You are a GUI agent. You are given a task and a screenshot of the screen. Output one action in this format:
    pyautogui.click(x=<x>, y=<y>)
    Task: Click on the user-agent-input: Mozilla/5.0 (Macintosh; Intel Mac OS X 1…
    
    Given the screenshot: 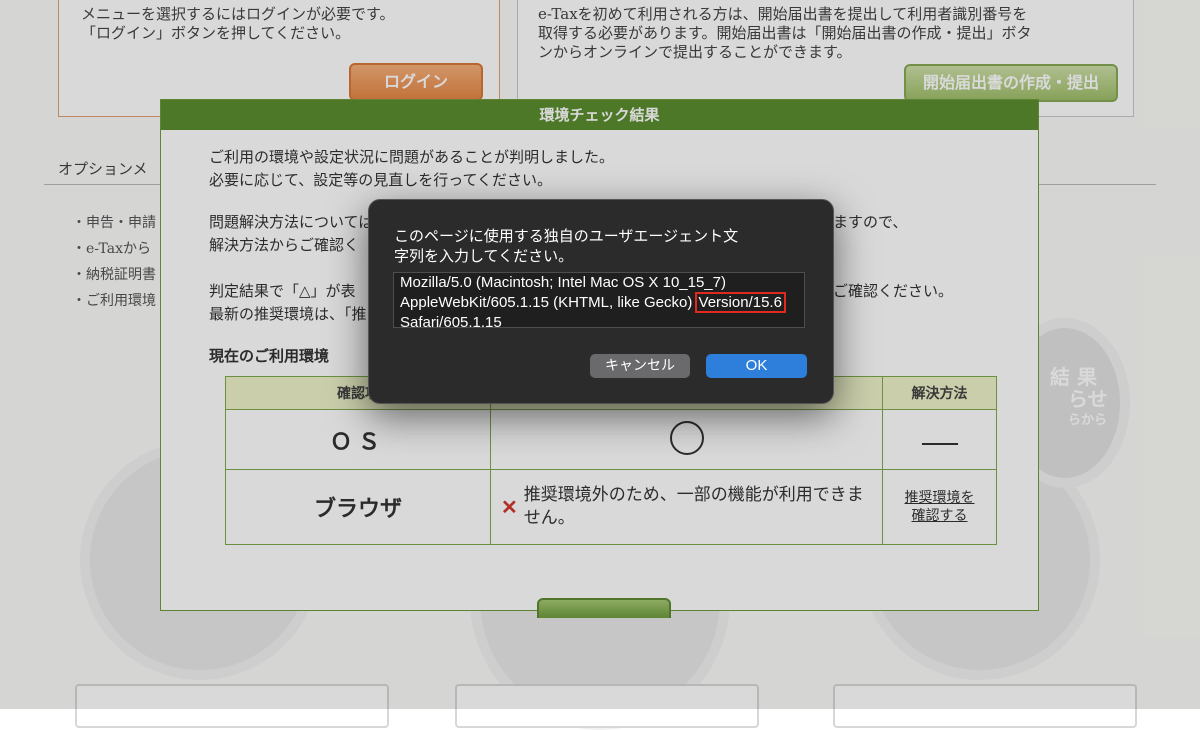 What is the action you would take?
    pyautogui.click(x=599, y=301)
    